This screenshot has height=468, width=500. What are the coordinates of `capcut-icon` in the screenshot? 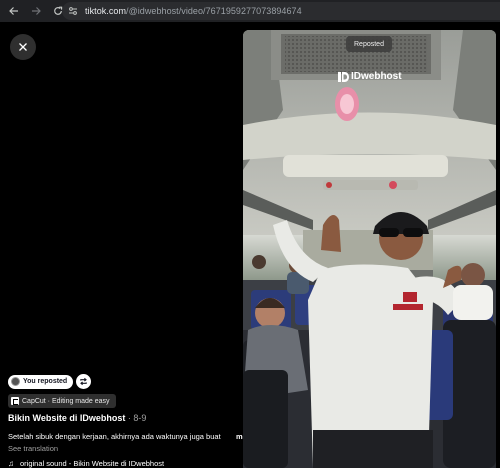 It's located at (15, 401).